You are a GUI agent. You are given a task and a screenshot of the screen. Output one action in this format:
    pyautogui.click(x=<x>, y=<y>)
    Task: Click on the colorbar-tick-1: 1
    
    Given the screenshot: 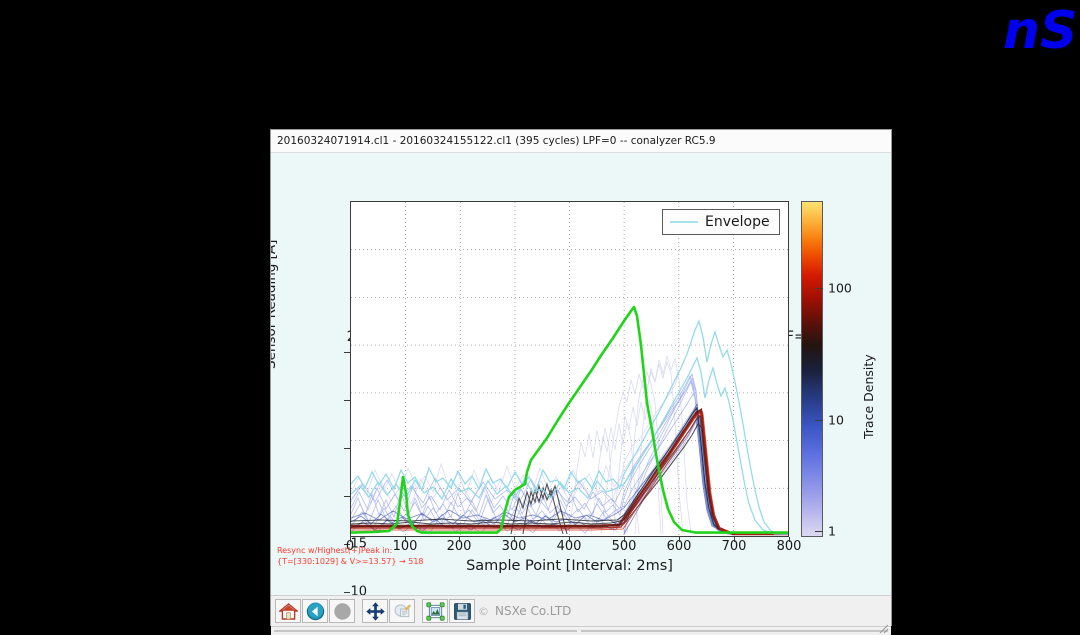 What is the action you would take?
    pyautogui.click(x=832, y=531)
    